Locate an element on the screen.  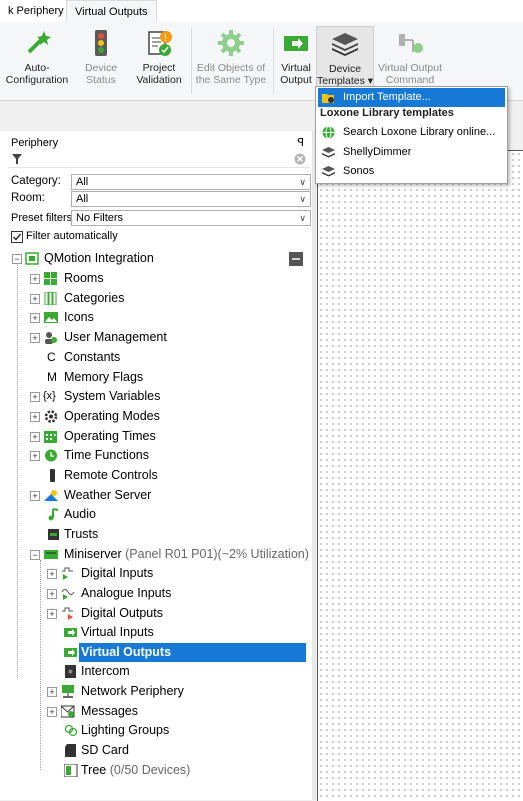
miniserver-label: Miniserver is located at coordinates (93, 554).